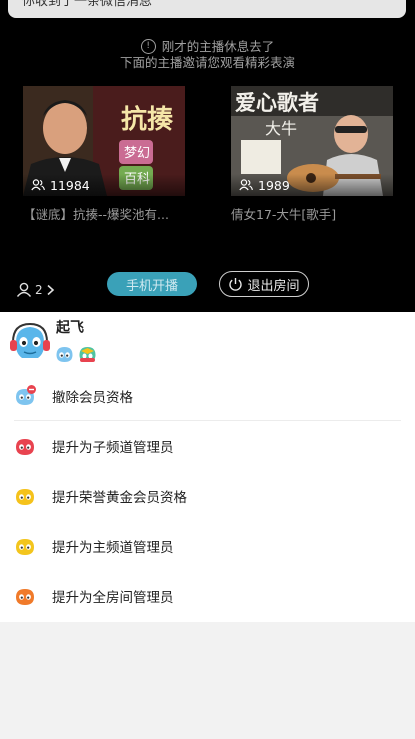  I want to click on power-icon, so click(236, 284).